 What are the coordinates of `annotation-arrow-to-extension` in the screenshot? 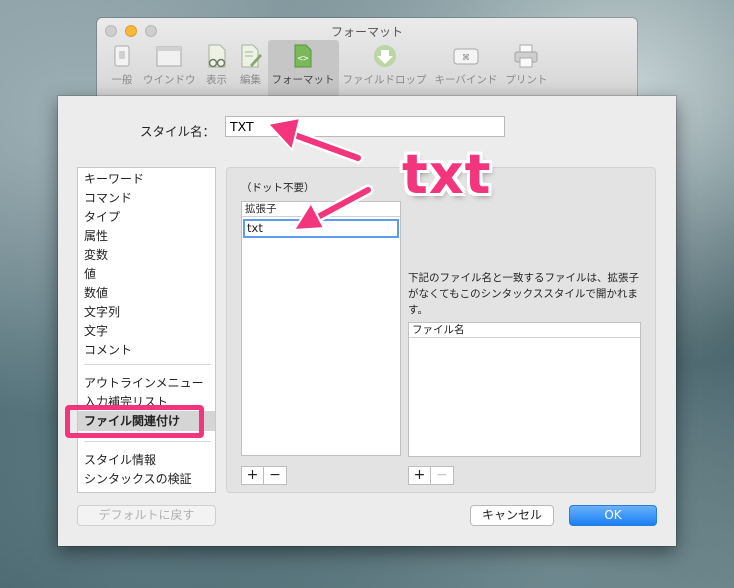 It's located at (333, 207).